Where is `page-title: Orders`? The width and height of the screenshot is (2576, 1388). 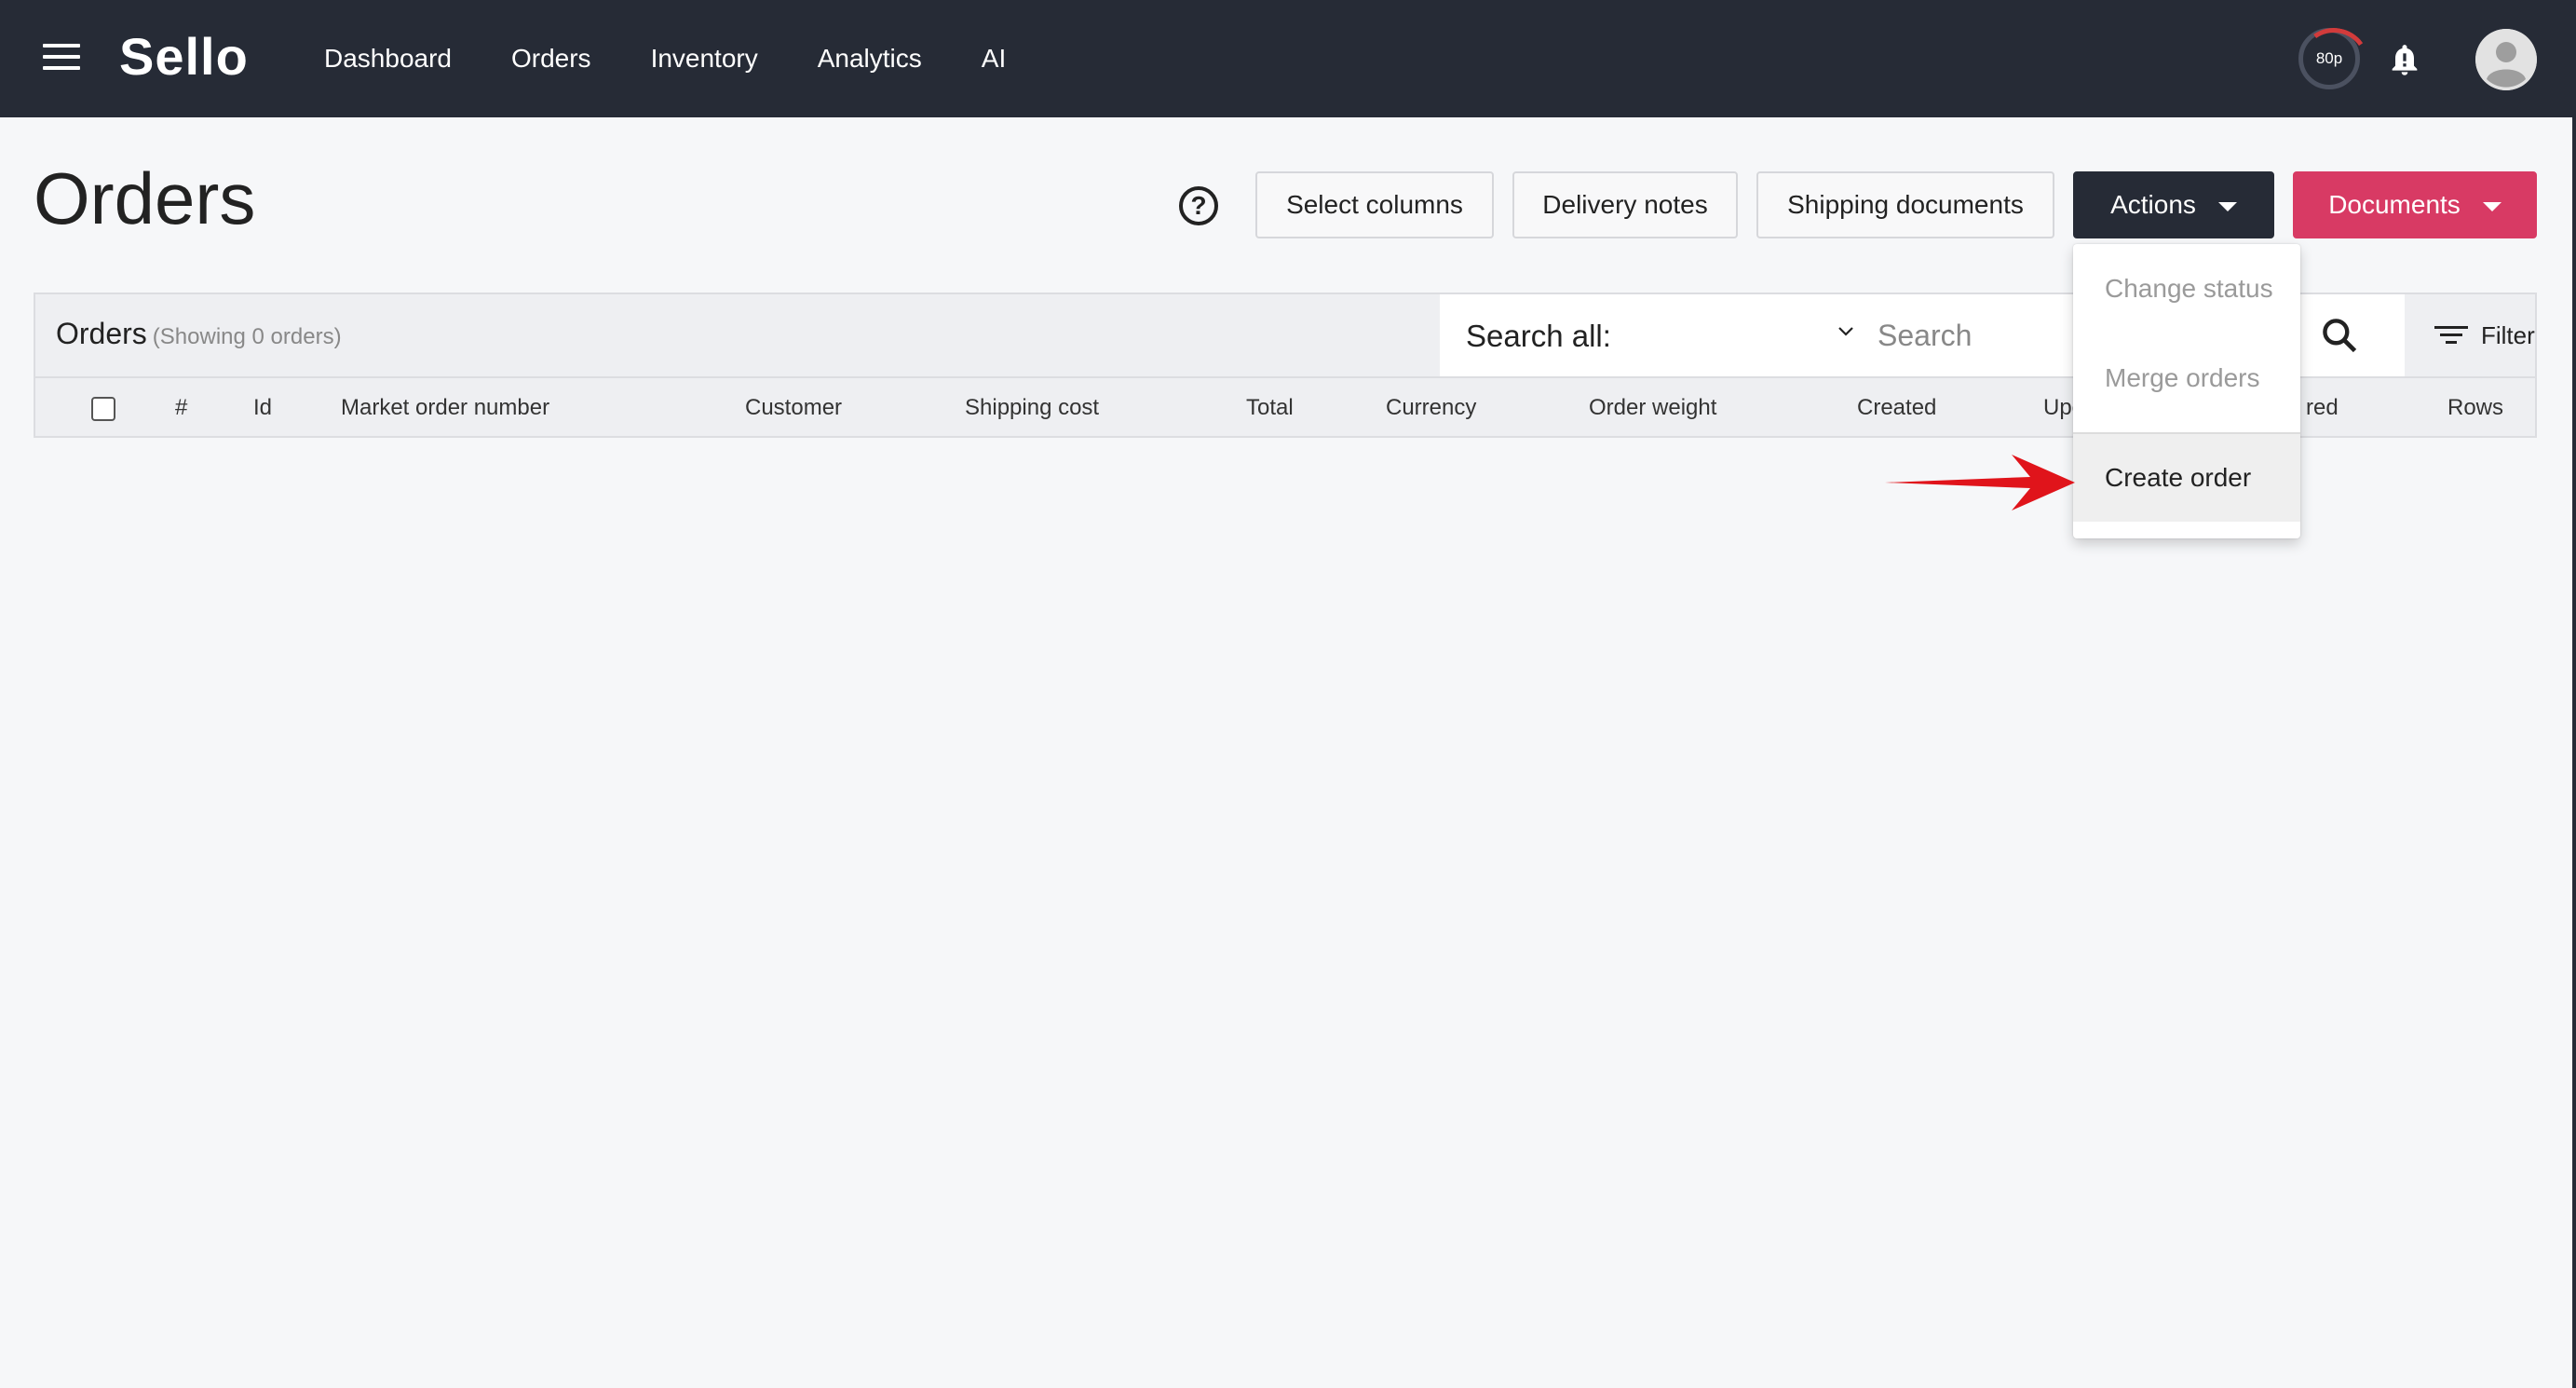
page-title: Orders is located at coordinates (145, 198).